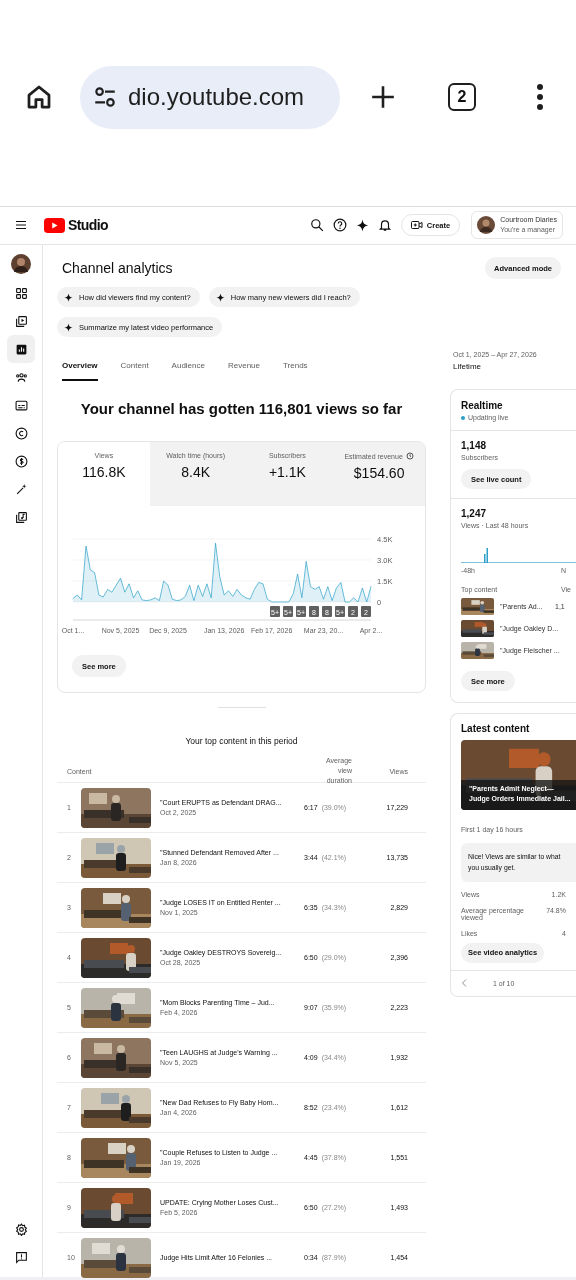 The image size is (576, 1280). What do you see at coordinates (241, 741) in the screenshot?
I see `section-title: Your top content in this period` at bounding box center [241, 741].